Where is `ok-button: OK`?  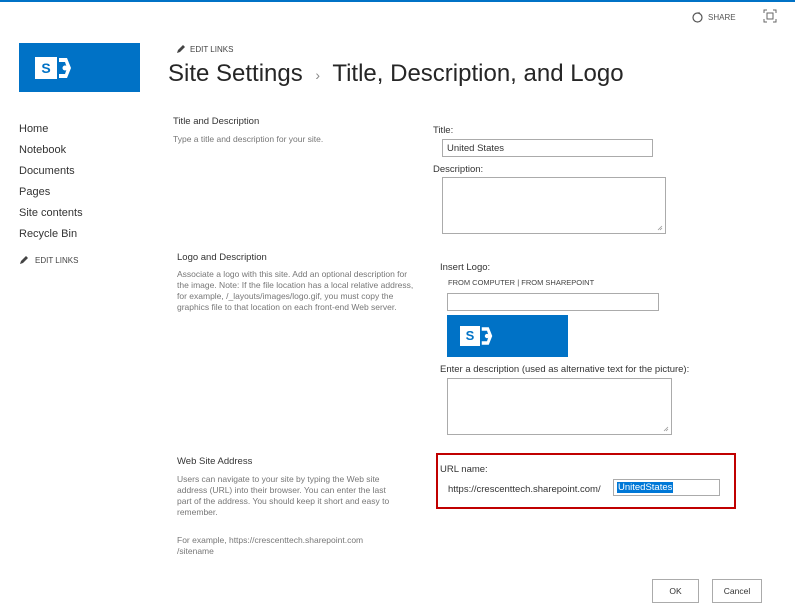
ok-button: OK is located at coordinates (675, 591).